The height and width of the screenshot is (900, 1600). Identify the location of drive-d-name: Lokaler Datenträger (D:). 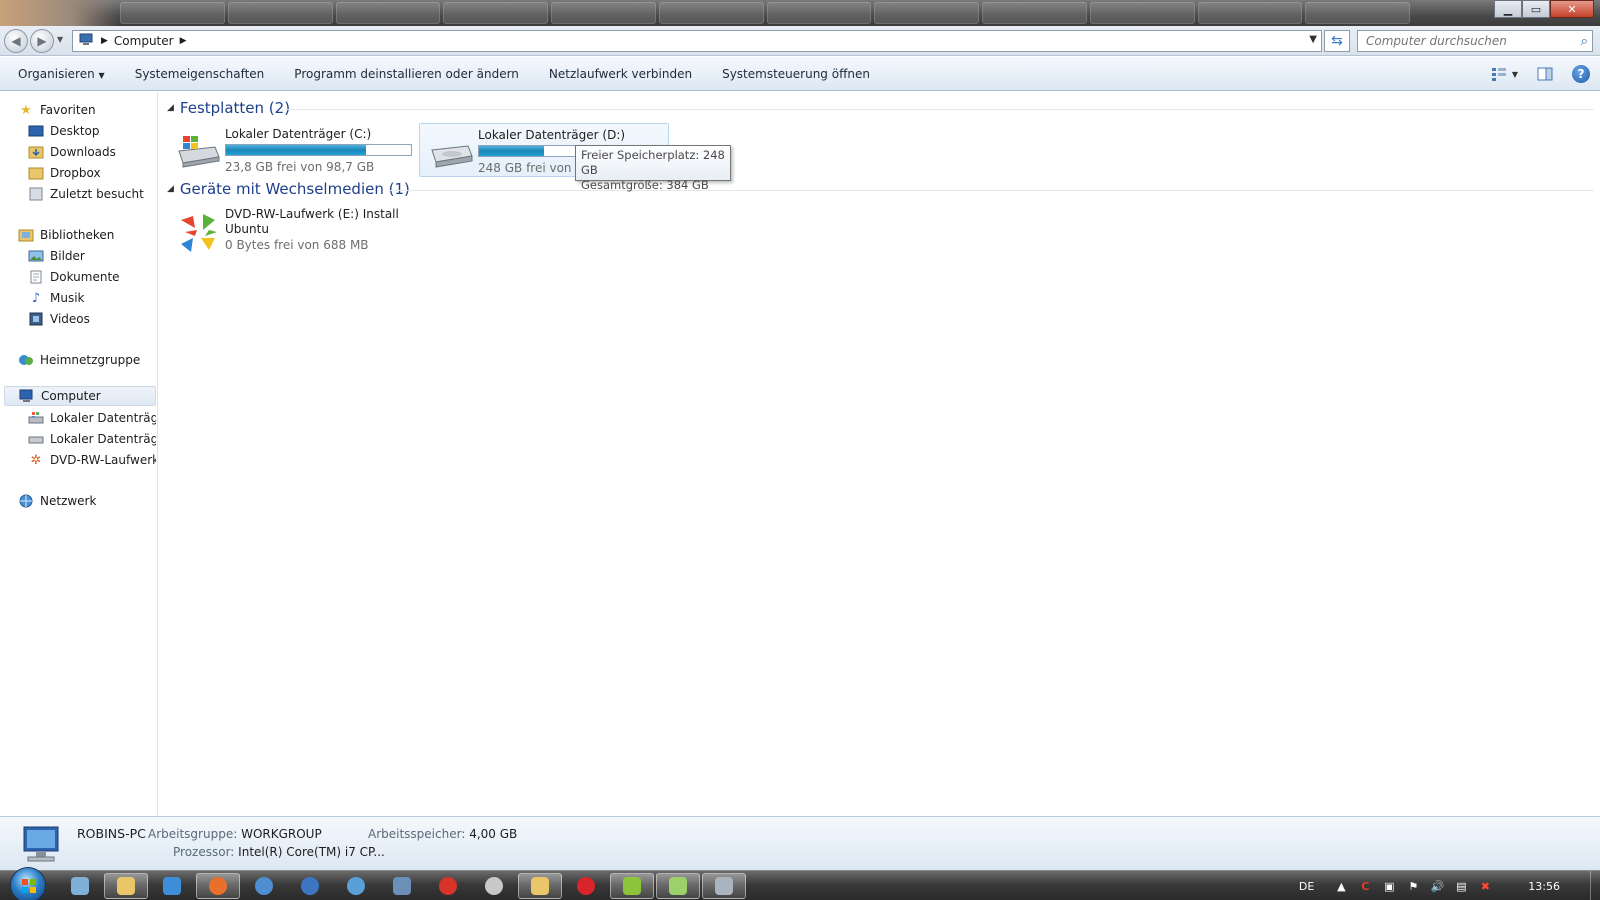
(552, 135).